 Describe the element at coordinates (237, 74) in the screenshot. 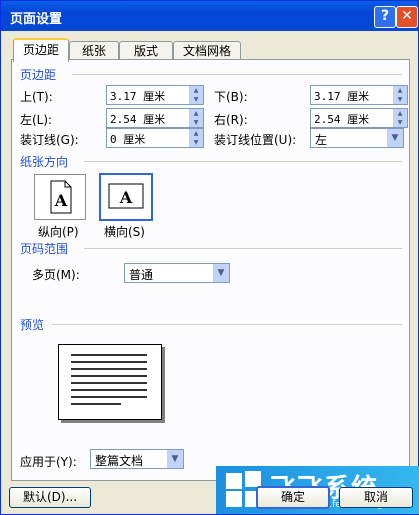

I see `margins-separator` at that location.